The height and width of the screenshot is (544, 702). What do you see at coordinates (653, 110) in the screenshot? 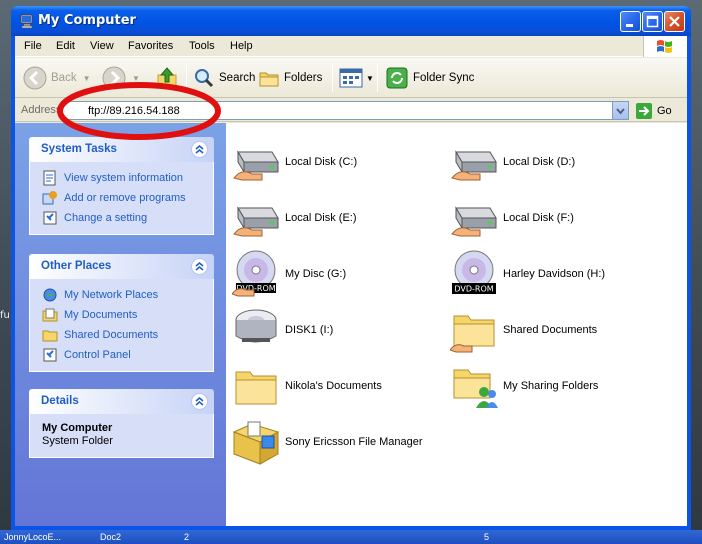
I see `go-button: Go` at bounding box center [653, 110].